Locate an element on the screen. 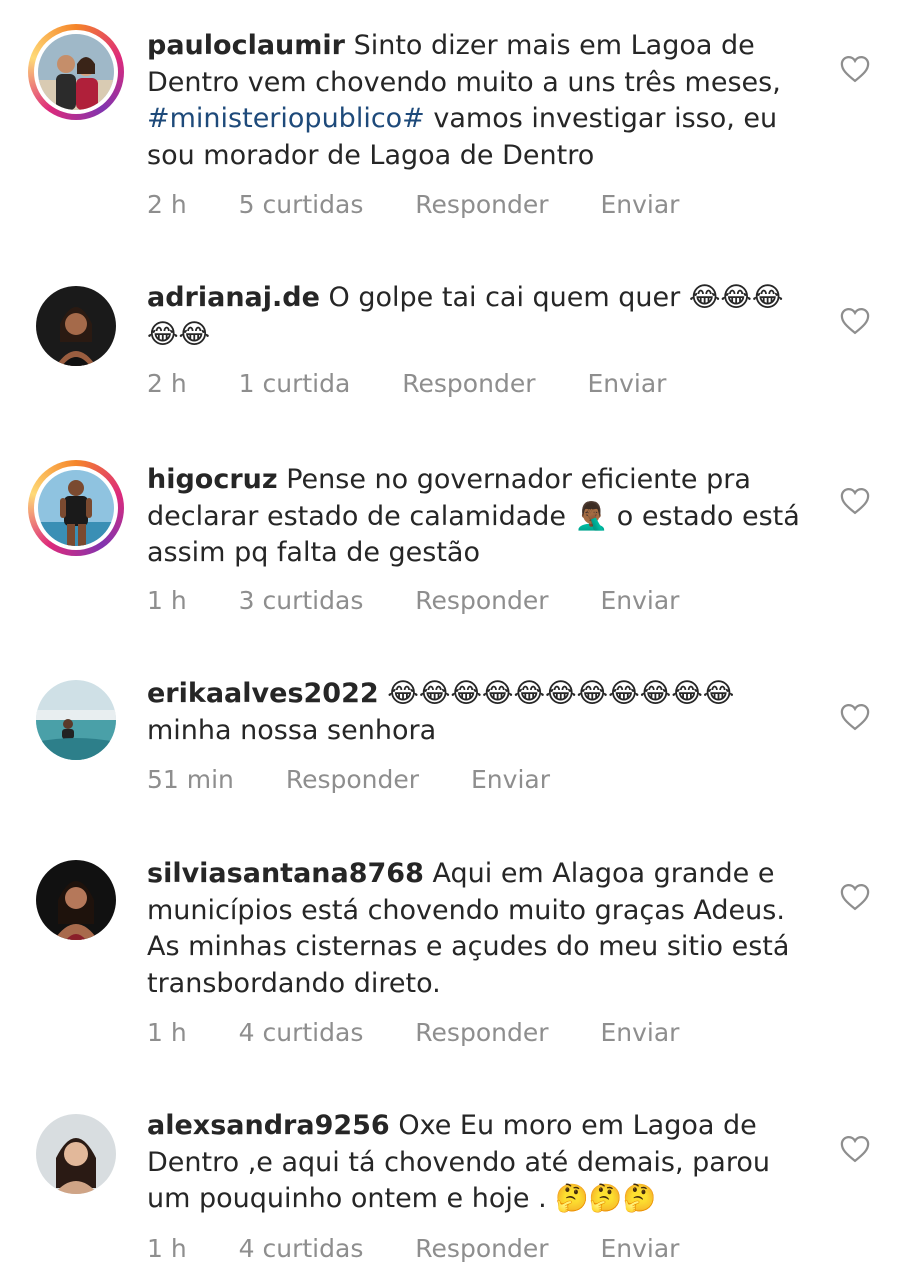 The width and height of the screenshot is (918, 1280). comment-username: higocruz is located at coordinates (212, 479).